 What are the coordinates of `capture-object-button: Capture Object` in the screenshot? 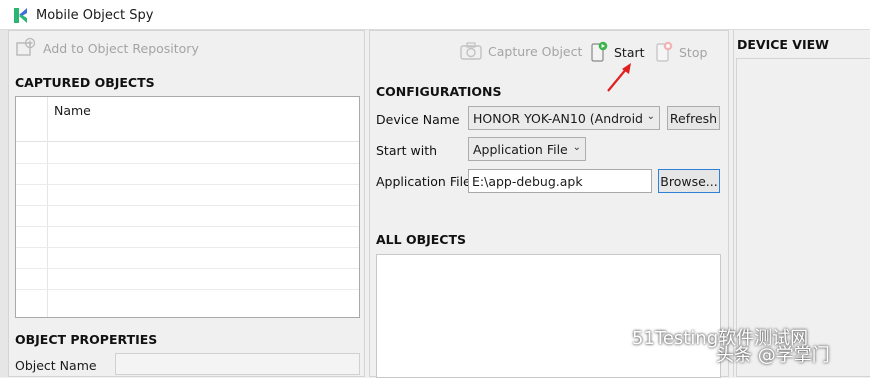 It's located at (521, 51).